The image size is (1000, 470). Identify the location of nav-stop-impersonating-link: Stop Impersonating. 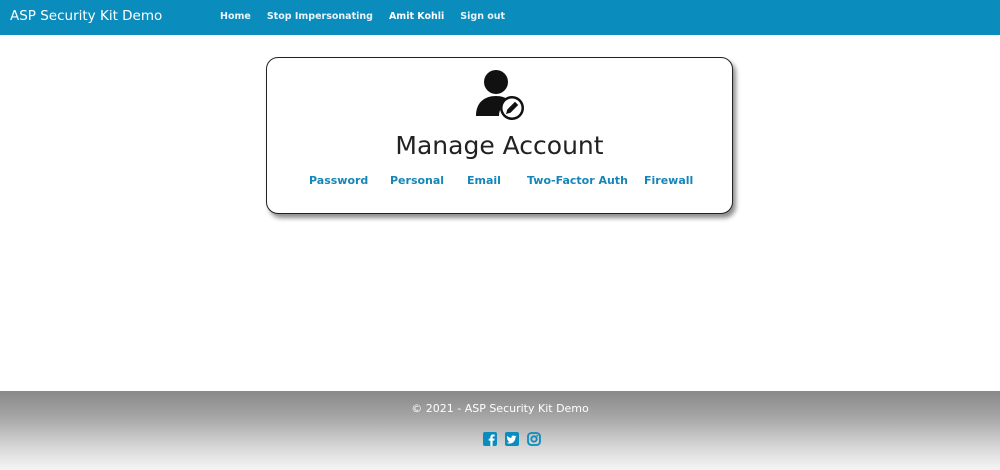
(320, 16).